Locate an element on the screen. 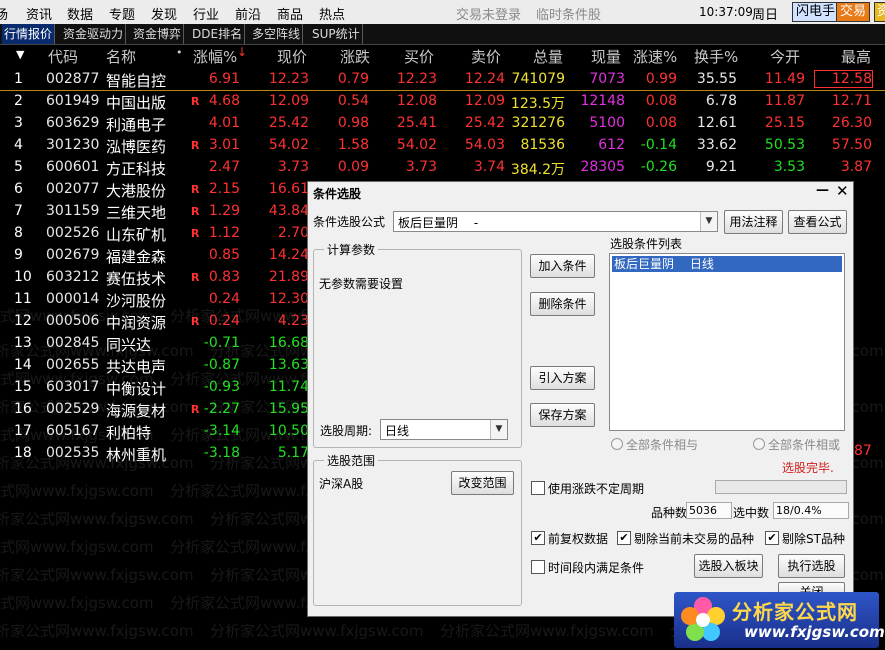  tab-sup-stats: SUP统计 is located at coordinates (336, 34).